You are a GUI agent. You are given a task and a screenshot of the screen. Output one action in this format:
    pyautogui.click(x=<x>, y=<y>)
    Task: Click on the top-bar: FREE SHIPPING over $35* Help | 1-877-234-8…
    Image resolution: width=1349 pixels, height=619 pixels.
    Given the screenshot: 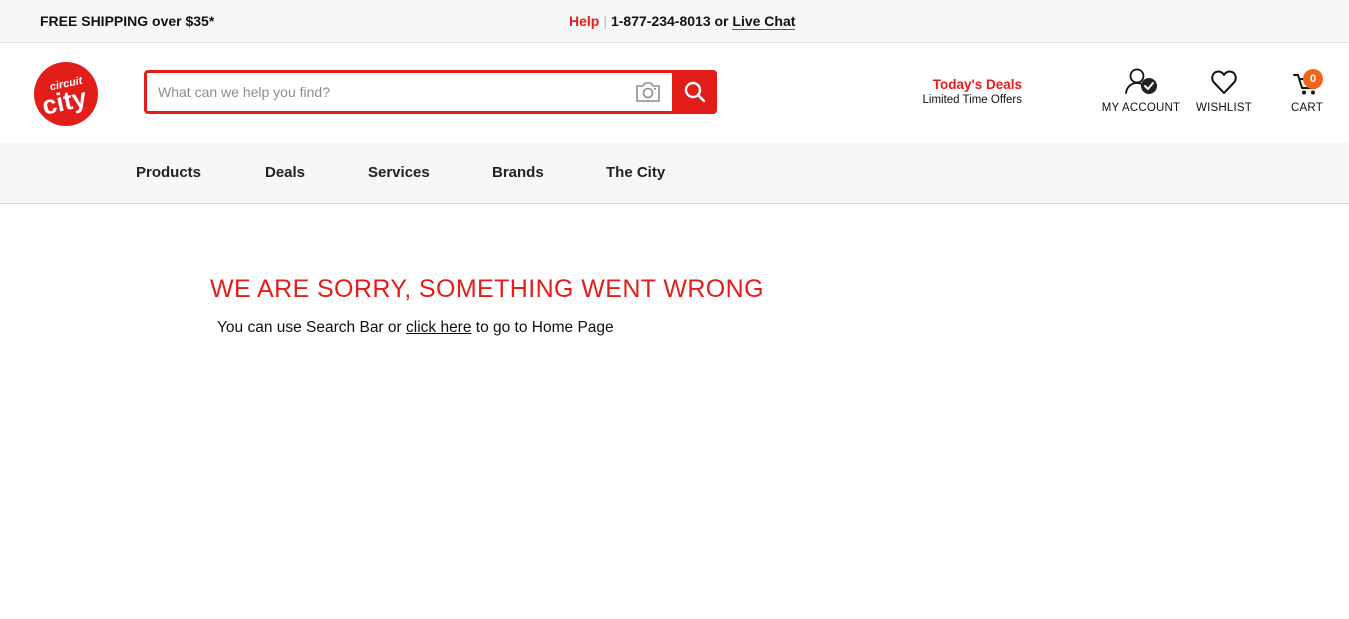 What is the action you would take?
    pyautogui.click(x=674, y=21)
    